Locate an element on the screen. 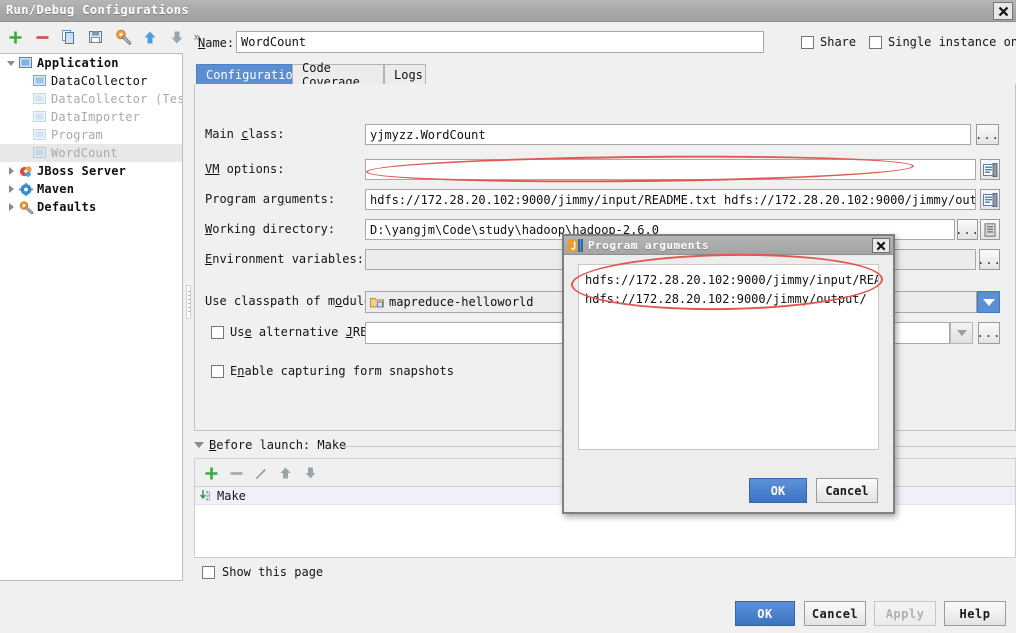 Image resolution: width=1016 pixels, height=633 pixels. vm-options-input is located at coordinates (670, 169).